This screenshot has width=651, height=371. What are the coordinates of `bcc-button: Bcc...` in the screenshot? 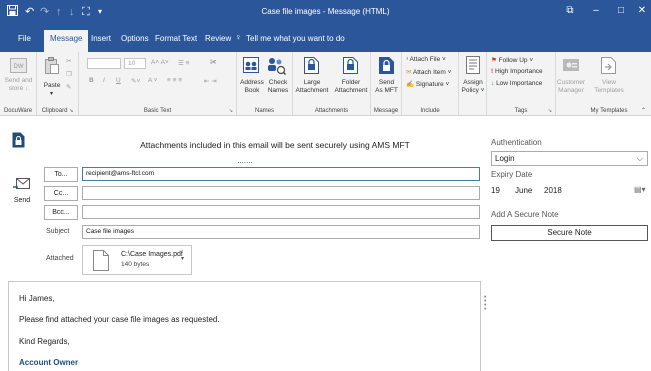 It's located at (61, 212).